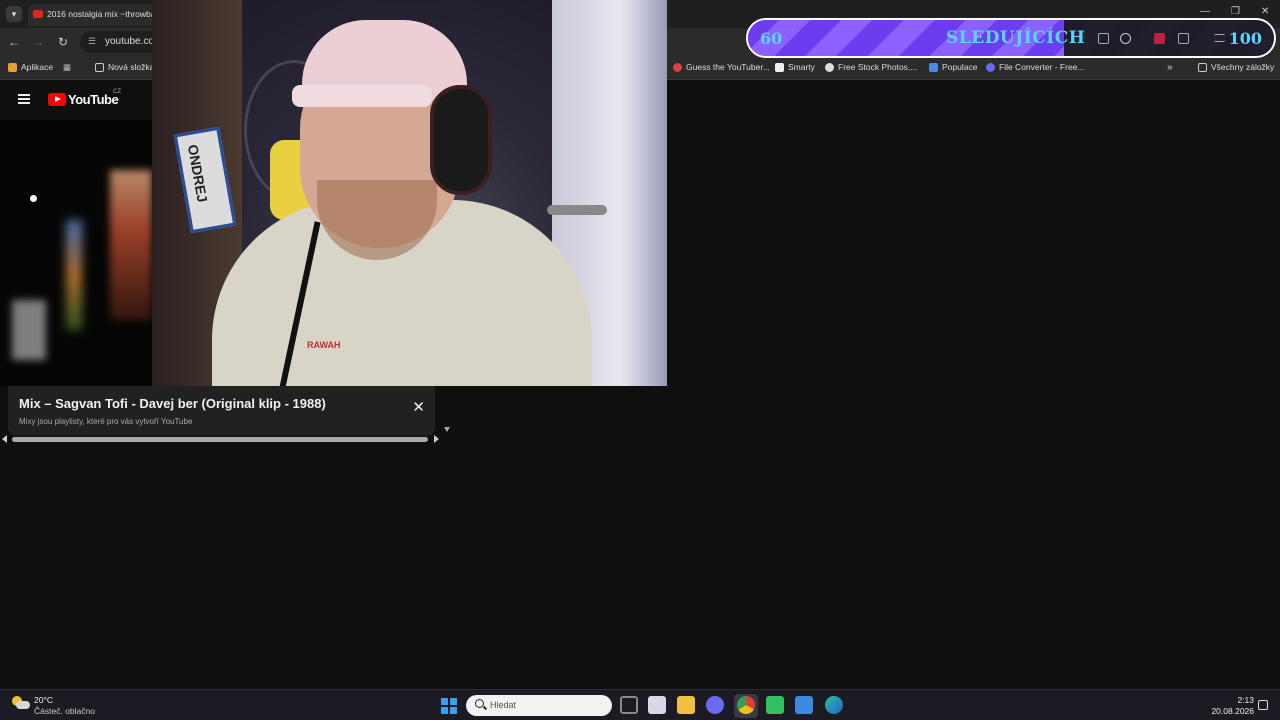 The width and height of the screenshot is (1280, 720). Describe the element at coordinates (1016, 38) in the screenshot. I see `viewer-goal-label: SLEDUJÍCÍCH` at that location.